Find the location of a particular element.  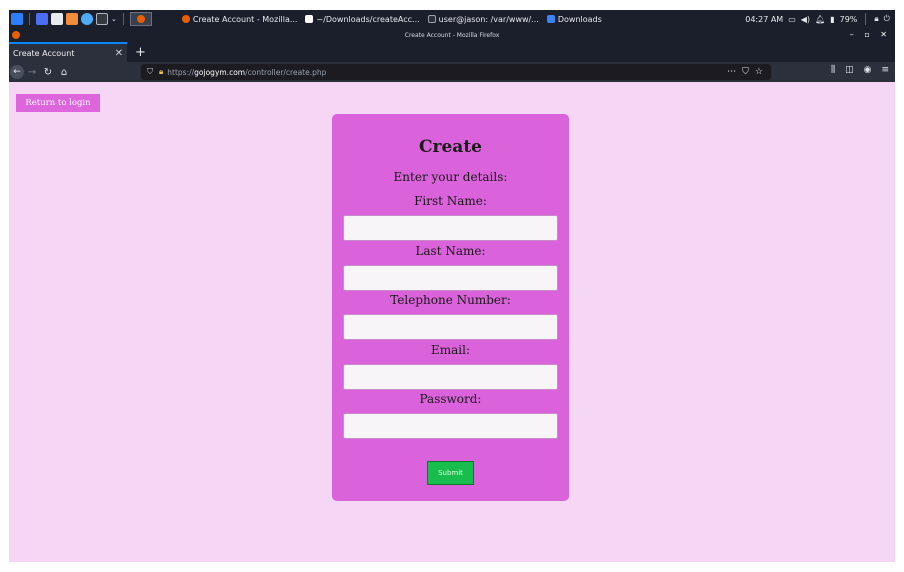

close-tab-icon: ✕ is located at coordinates (119, 53).